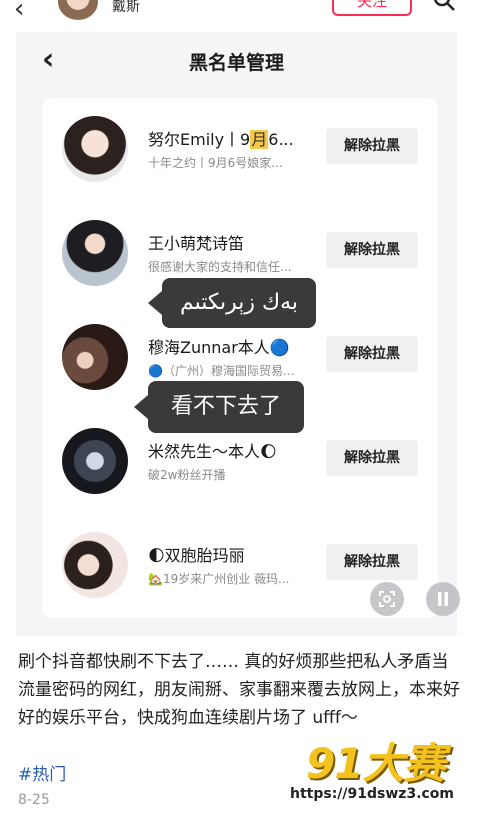 The height and width of the screenshot is (816, 480). Describe the element at coordinates (372, 794) in the screenshot. I see `watermark-url: https://91dswz3.com` at that location.